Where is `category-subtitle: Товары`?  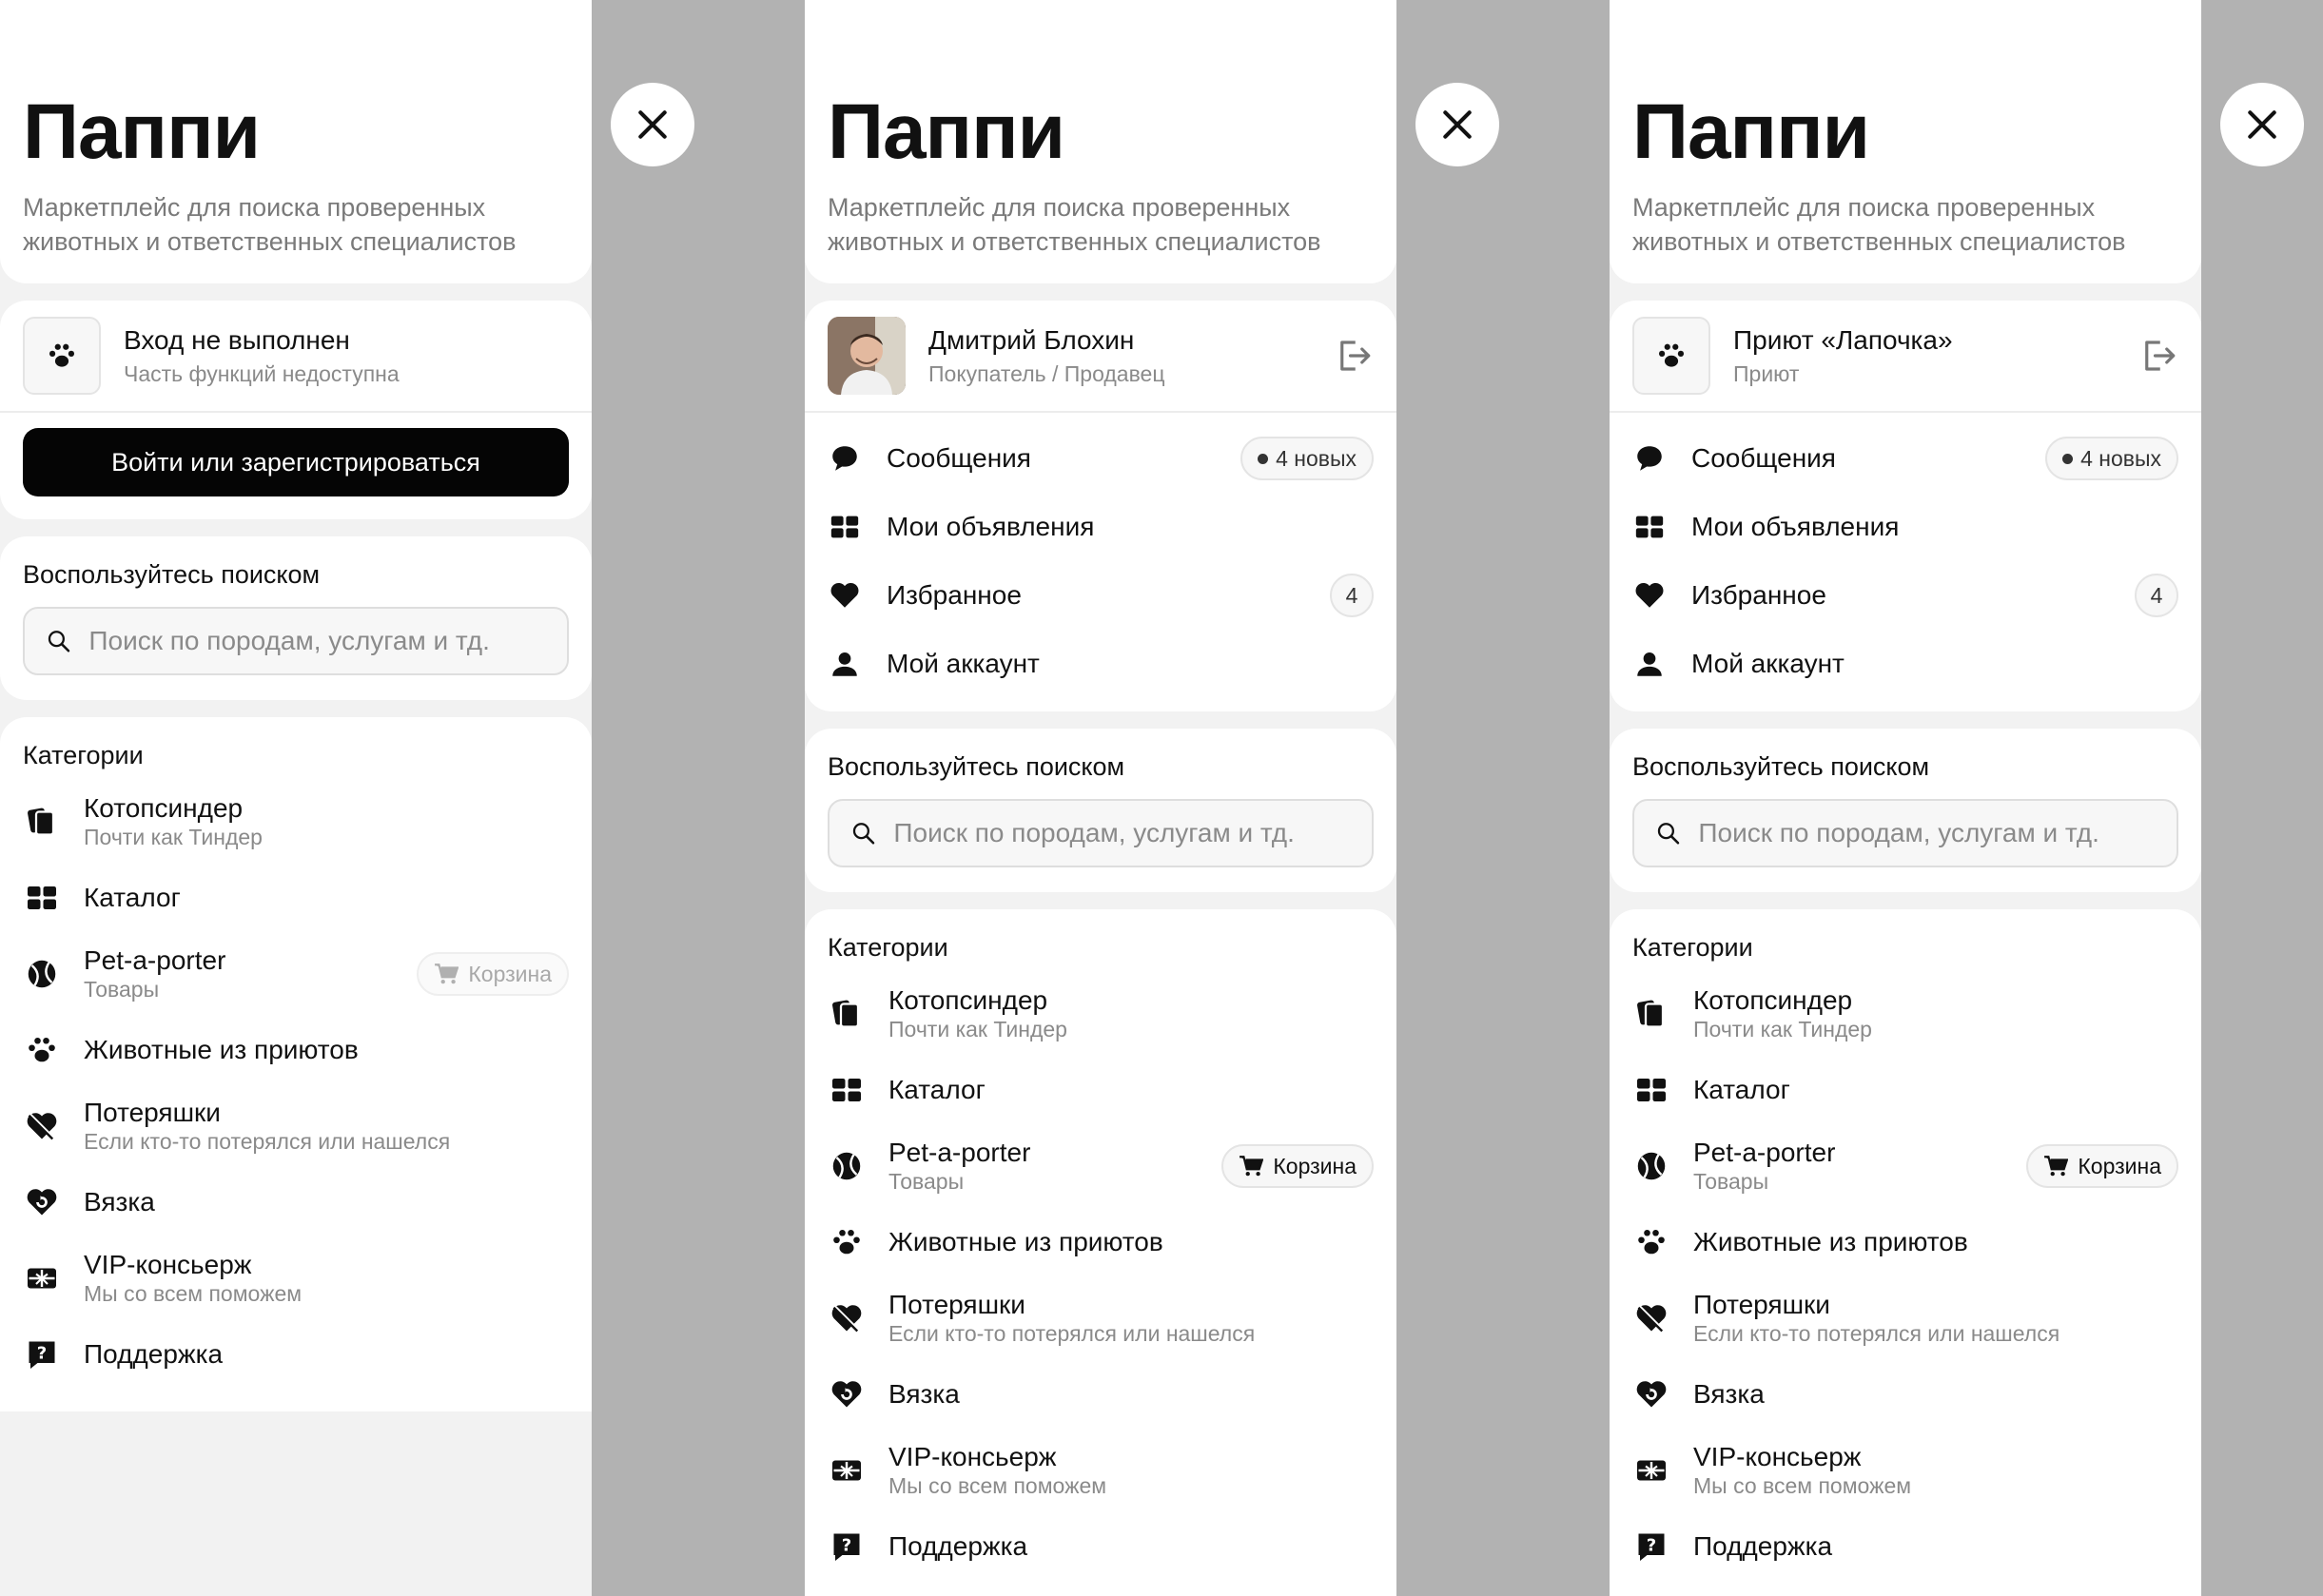 category-subtitle: Товары is located at coordinates (1731, 1181).